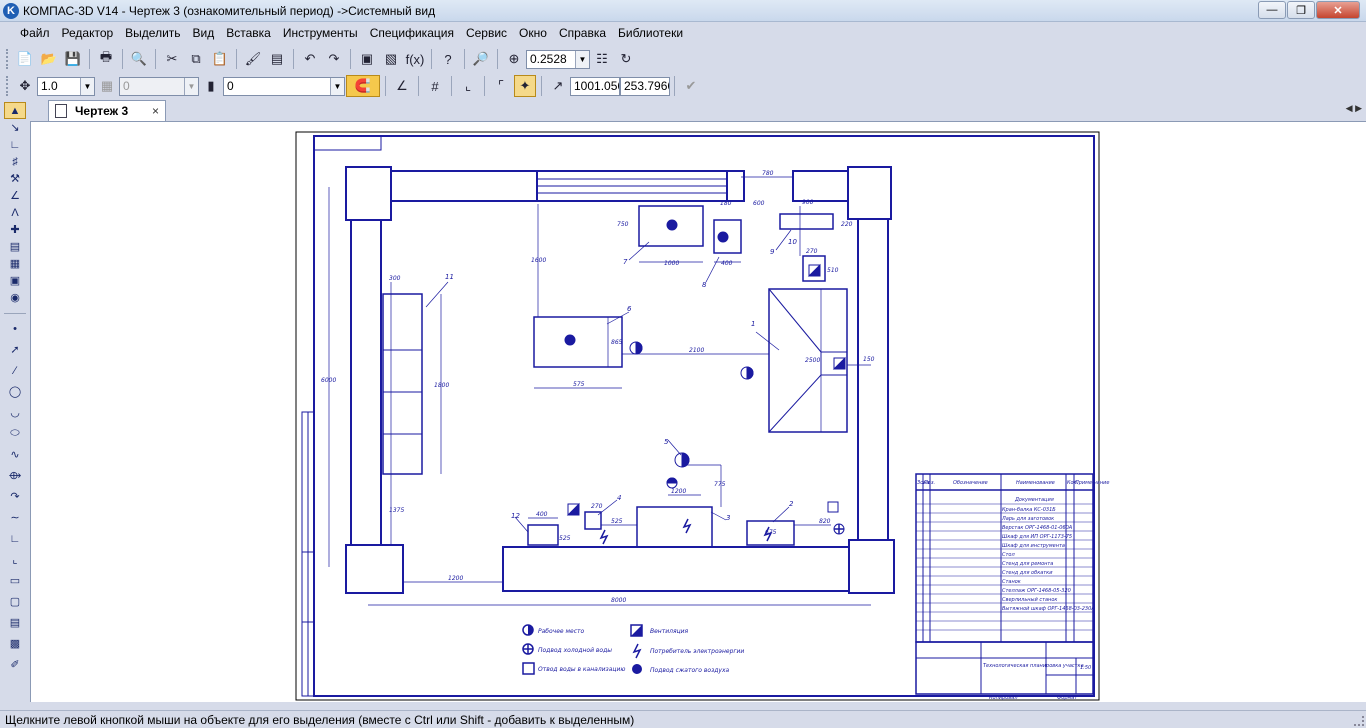 The height and width of the screenshot is (728, 1366). Describe the element at coordinates (402, 86) in the screenshot. I see `local-snap-icon: ∠` at that location.